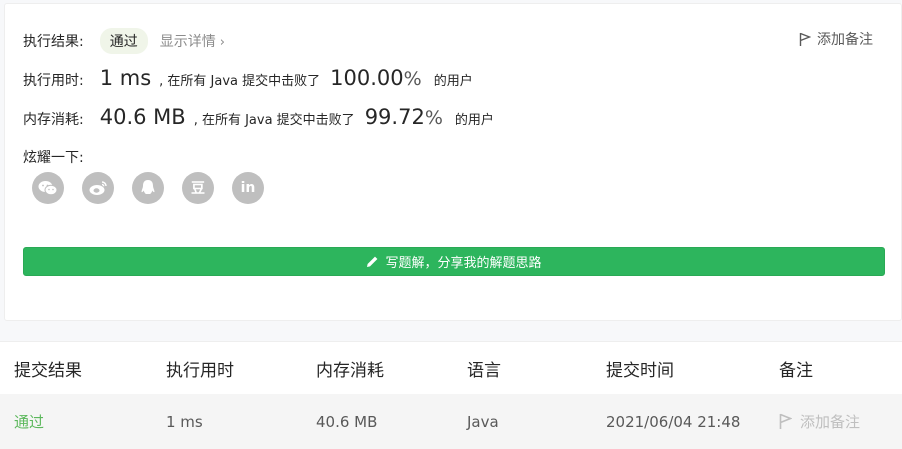 This screenshot has width=902, height=449. I want to click on pencil-icon, so click(372, 261).